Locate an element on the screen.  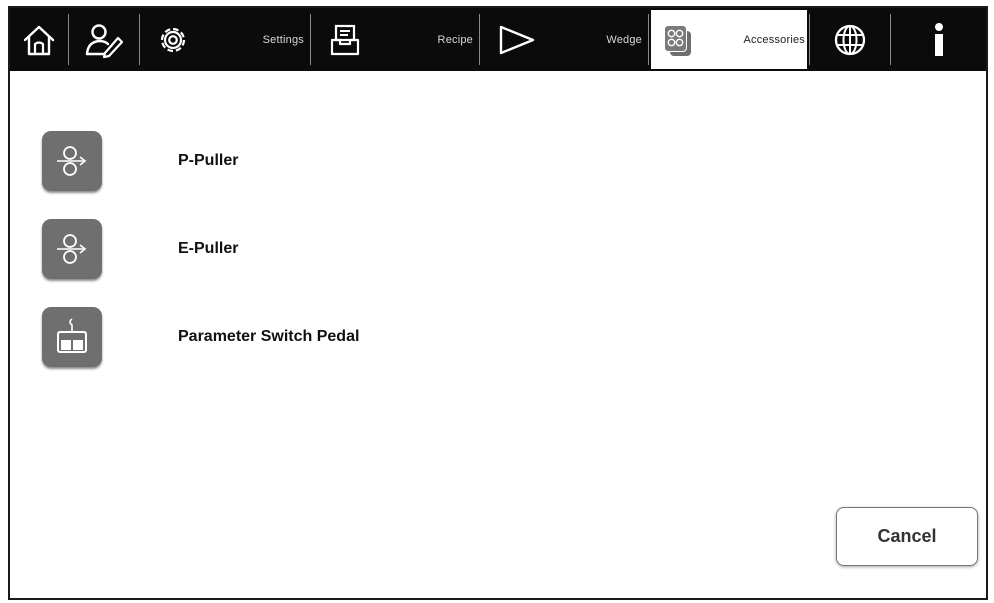
parameter-switch-pedal-label: Parameter Switch Pedal is located at coordinates (269, 336).